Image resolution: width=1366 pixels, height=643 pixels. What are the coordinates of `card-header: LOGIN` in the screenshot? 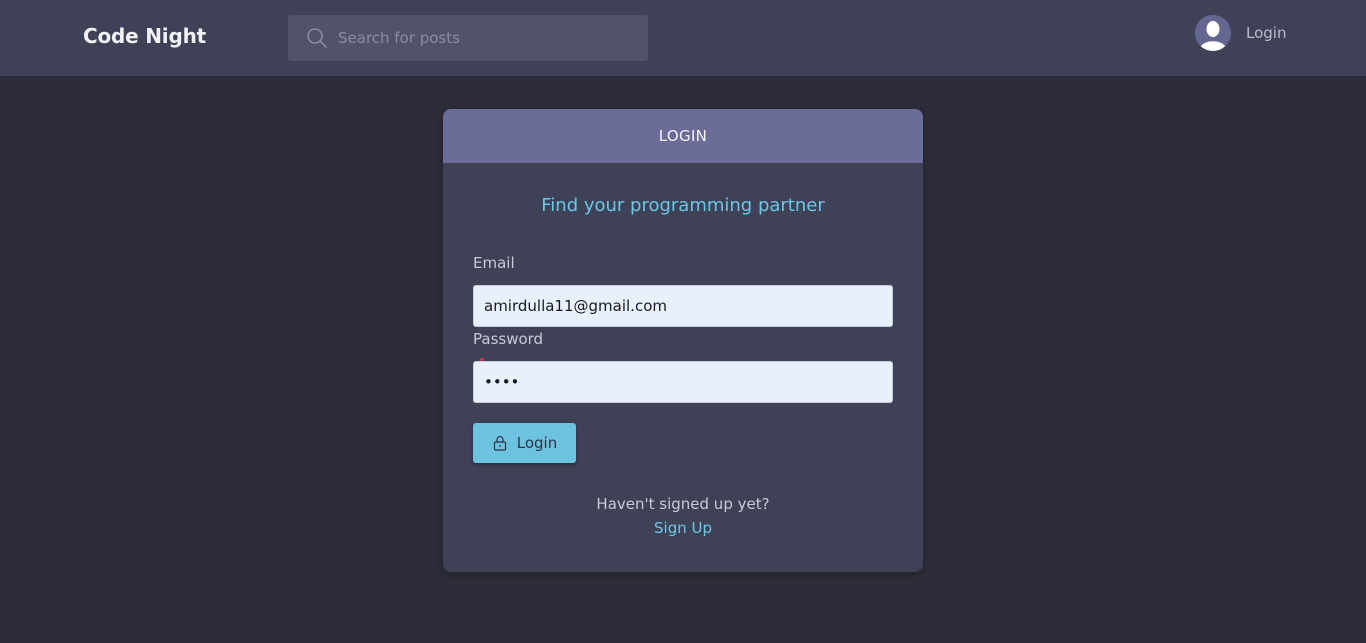 It's located at (683, 136).